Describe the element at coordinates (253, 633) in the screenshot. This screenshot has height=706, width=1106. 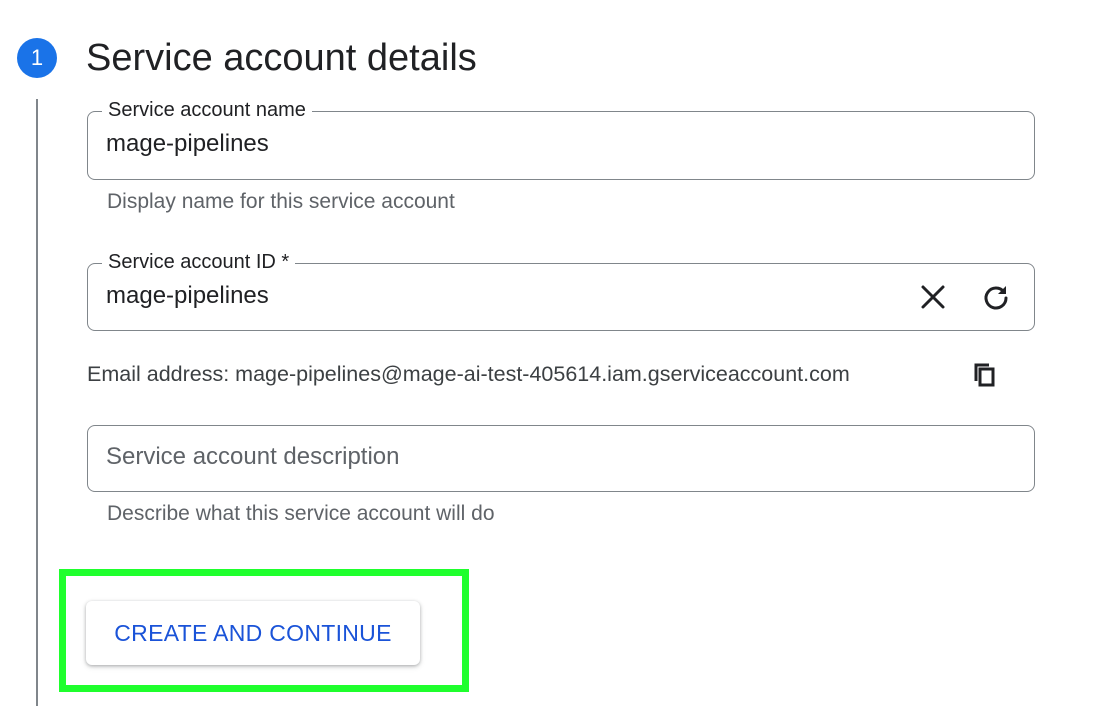
I see `create-and-continue-button: CREATE AND CONTINUE` at that location.